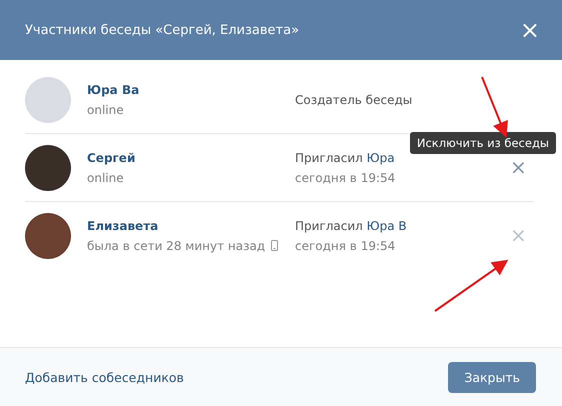  What do you see at coordinates (492, 377) in the screenshot?
I see `close-dialog-button: Закрыть` at bounding box center [492, 377].